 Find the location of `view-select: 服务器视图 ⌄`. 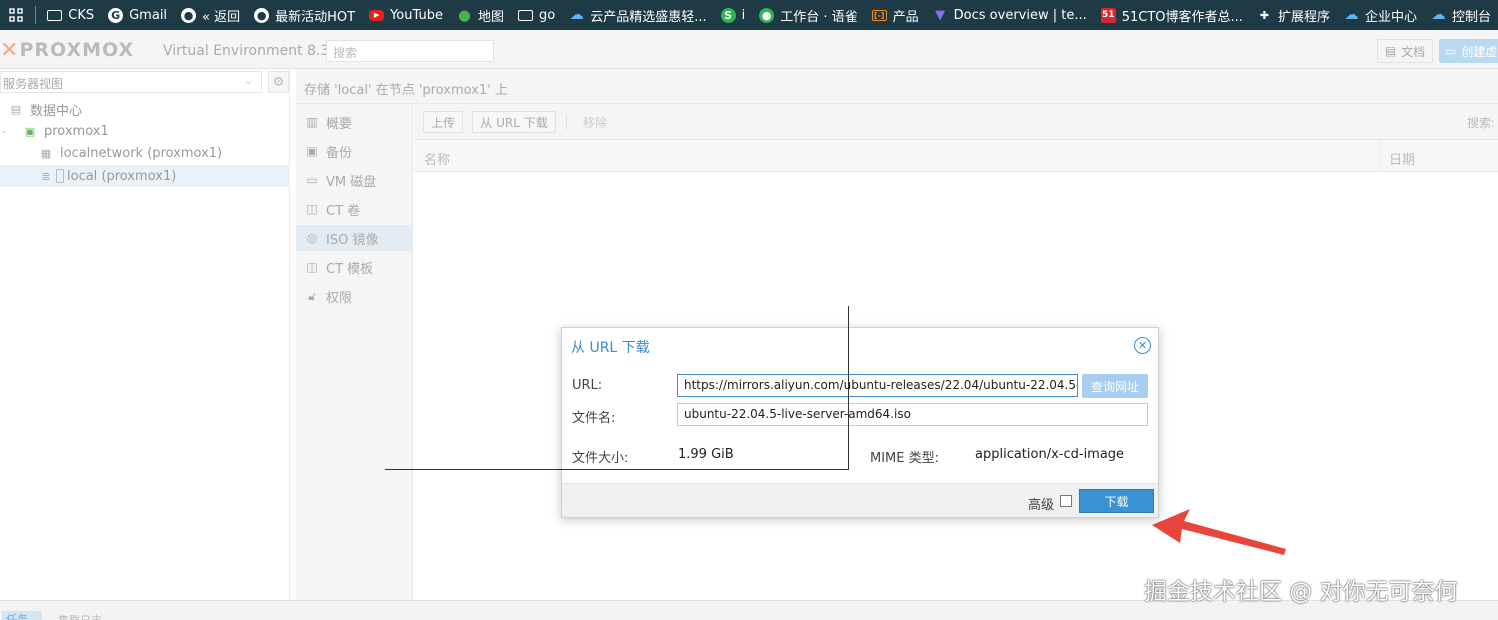

view-select: 服务器视图 ⌄ is located at coordinates (131, 82).